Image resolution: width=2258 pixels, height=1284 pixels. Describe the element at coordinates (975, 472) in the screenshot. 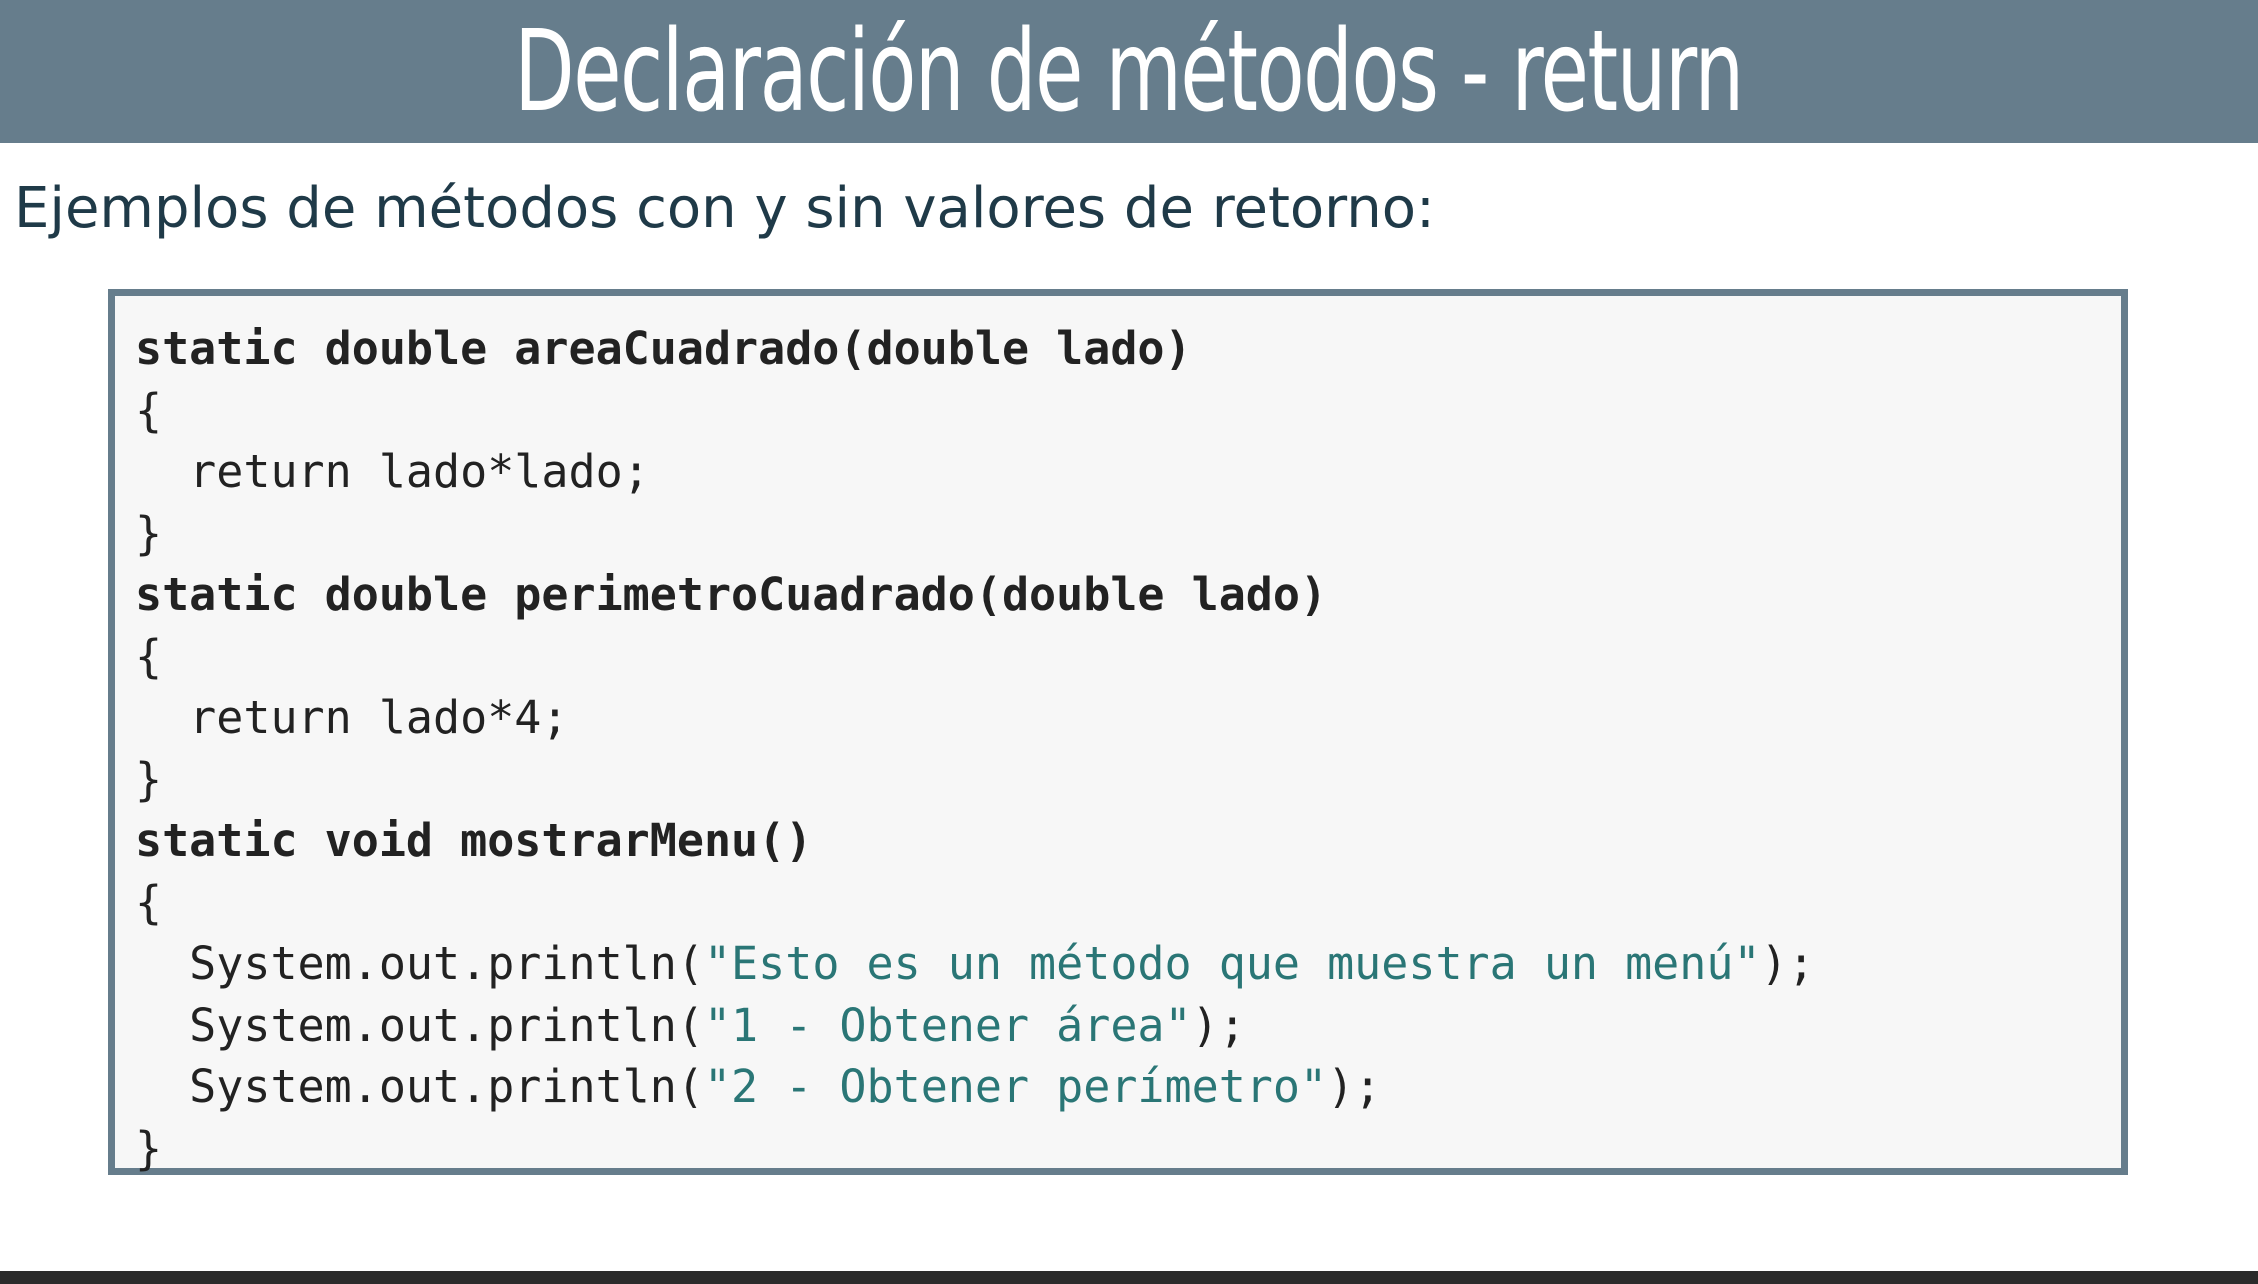

I see `code-line: return lado*lado;` at that location.